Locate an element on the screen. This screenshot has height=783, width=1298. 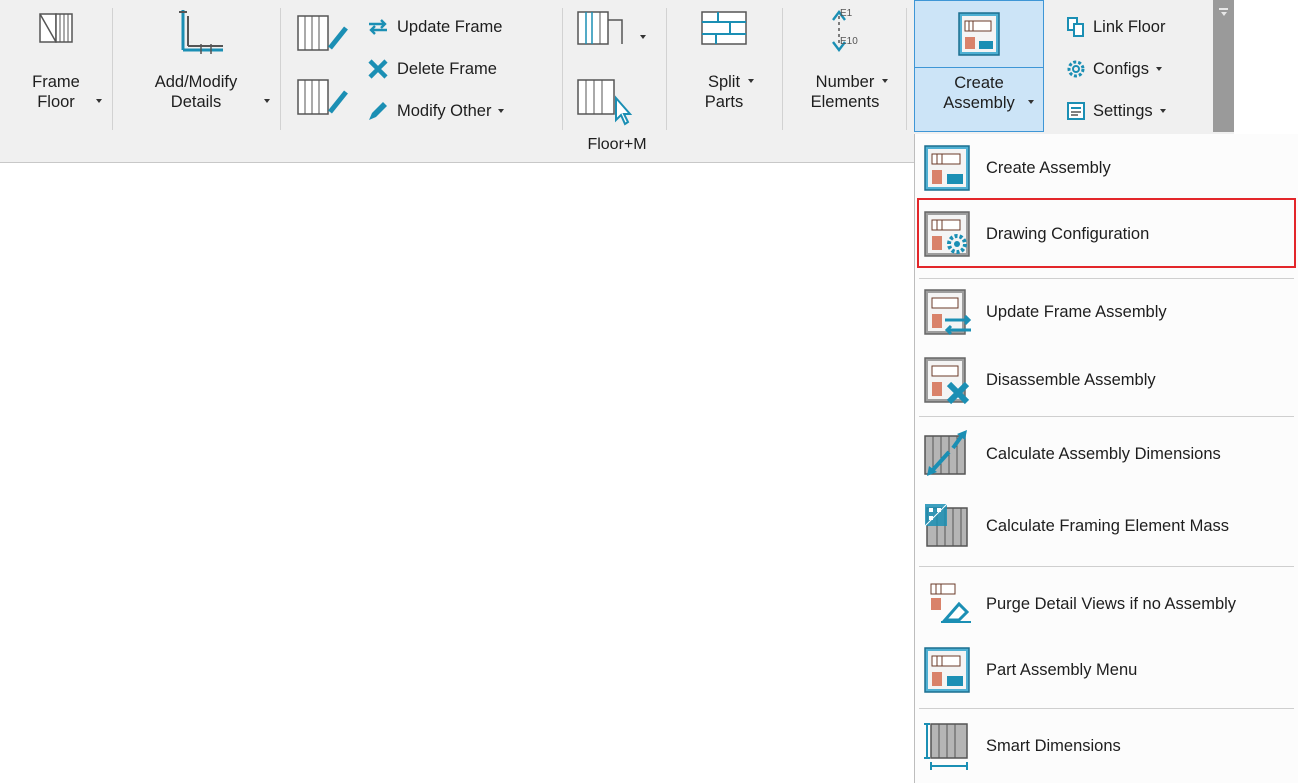
update-assembly-icon is located at coordinates (950, 312).